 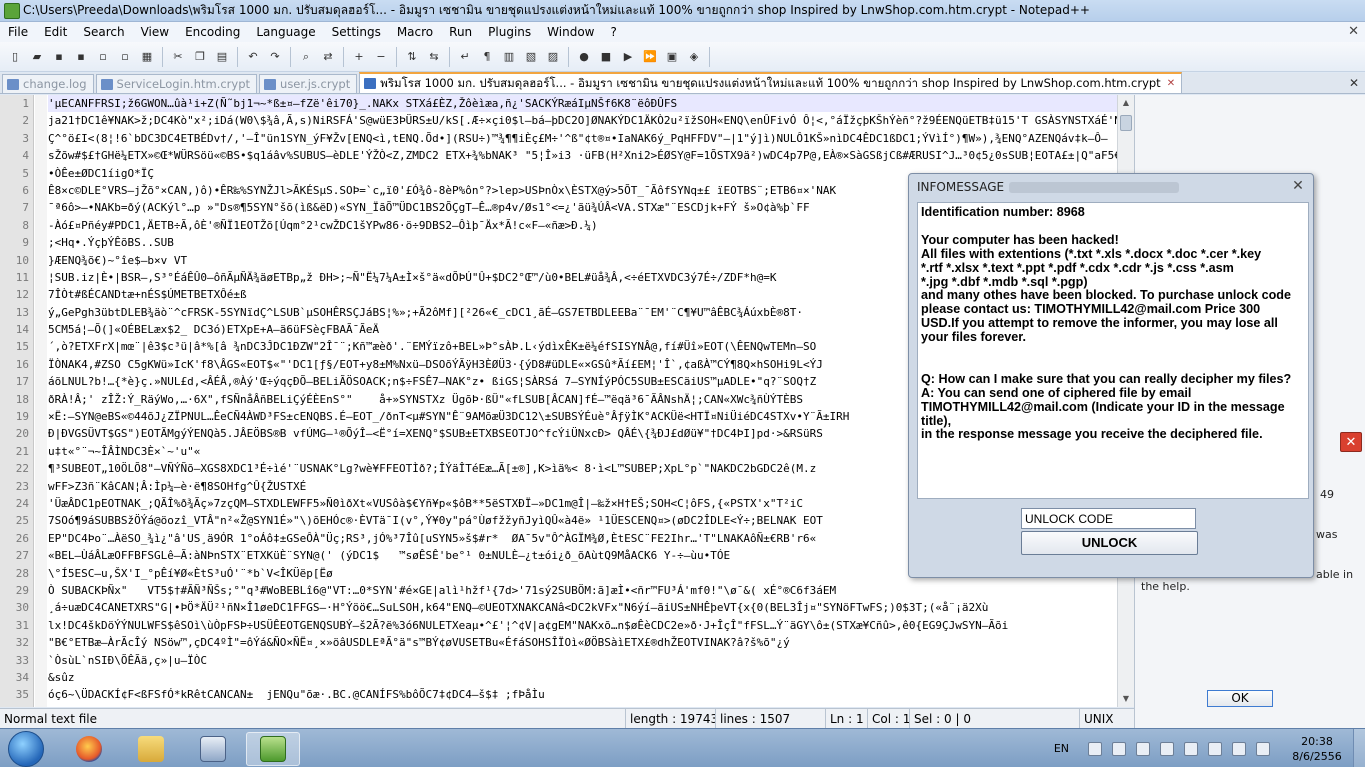 I want to click on show-hidden-icons-icon, so click(x=1095, y=748).